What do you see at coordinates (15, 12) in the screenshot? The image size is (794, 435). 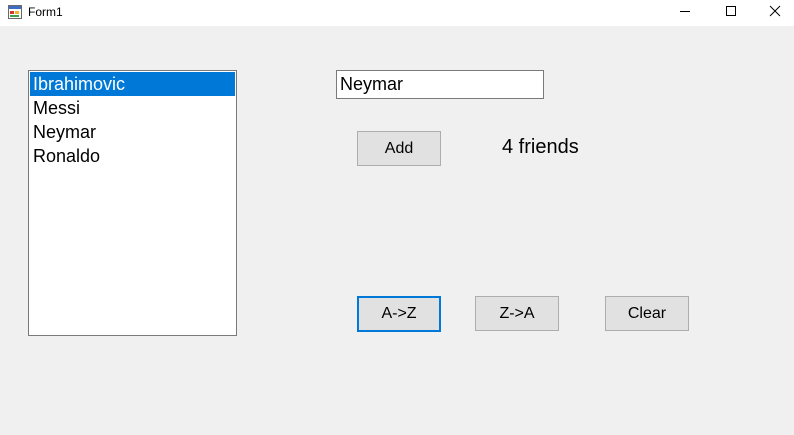 I see `form-app-icon` at bounding box center [15, 12].